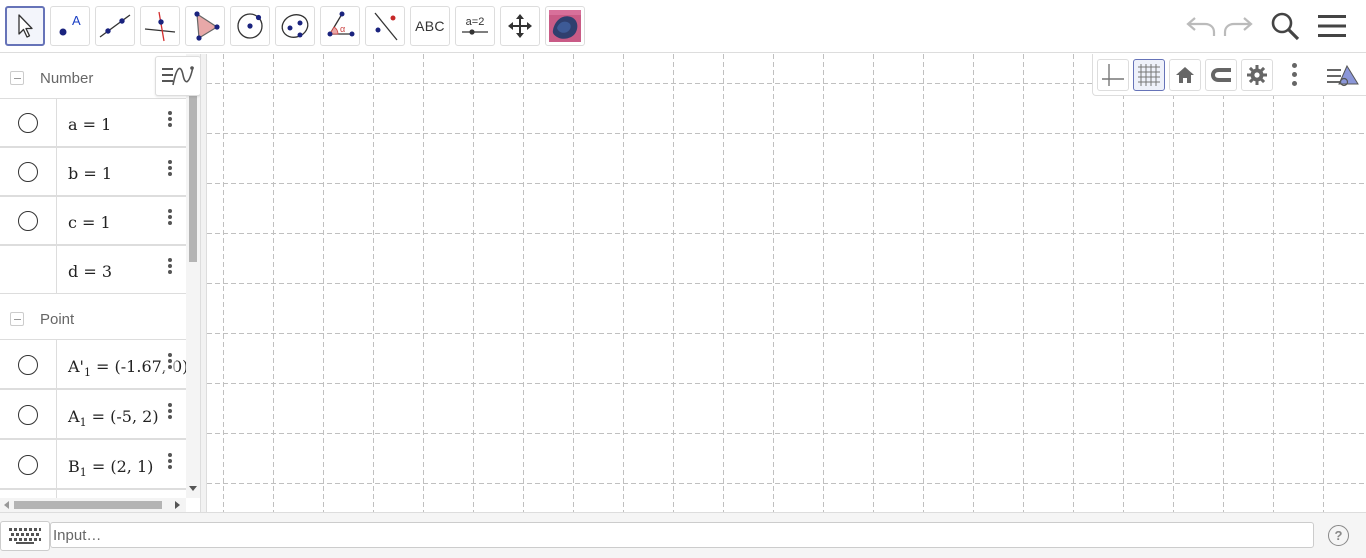 Image resolution: width=1366 pixels, height=558 pixels. I want to click on algebra-row-d: d = 3, so click(93, 269).